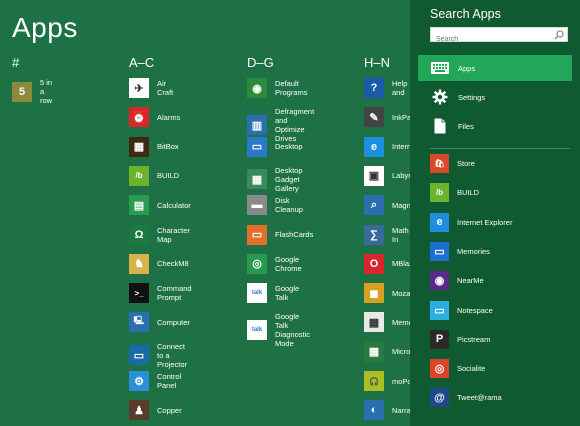 This screenshot has height=426, width=580. Describe the element at coordinates (139, 234) in the screenshot. I see `character-map-icon: Ω` at that location.